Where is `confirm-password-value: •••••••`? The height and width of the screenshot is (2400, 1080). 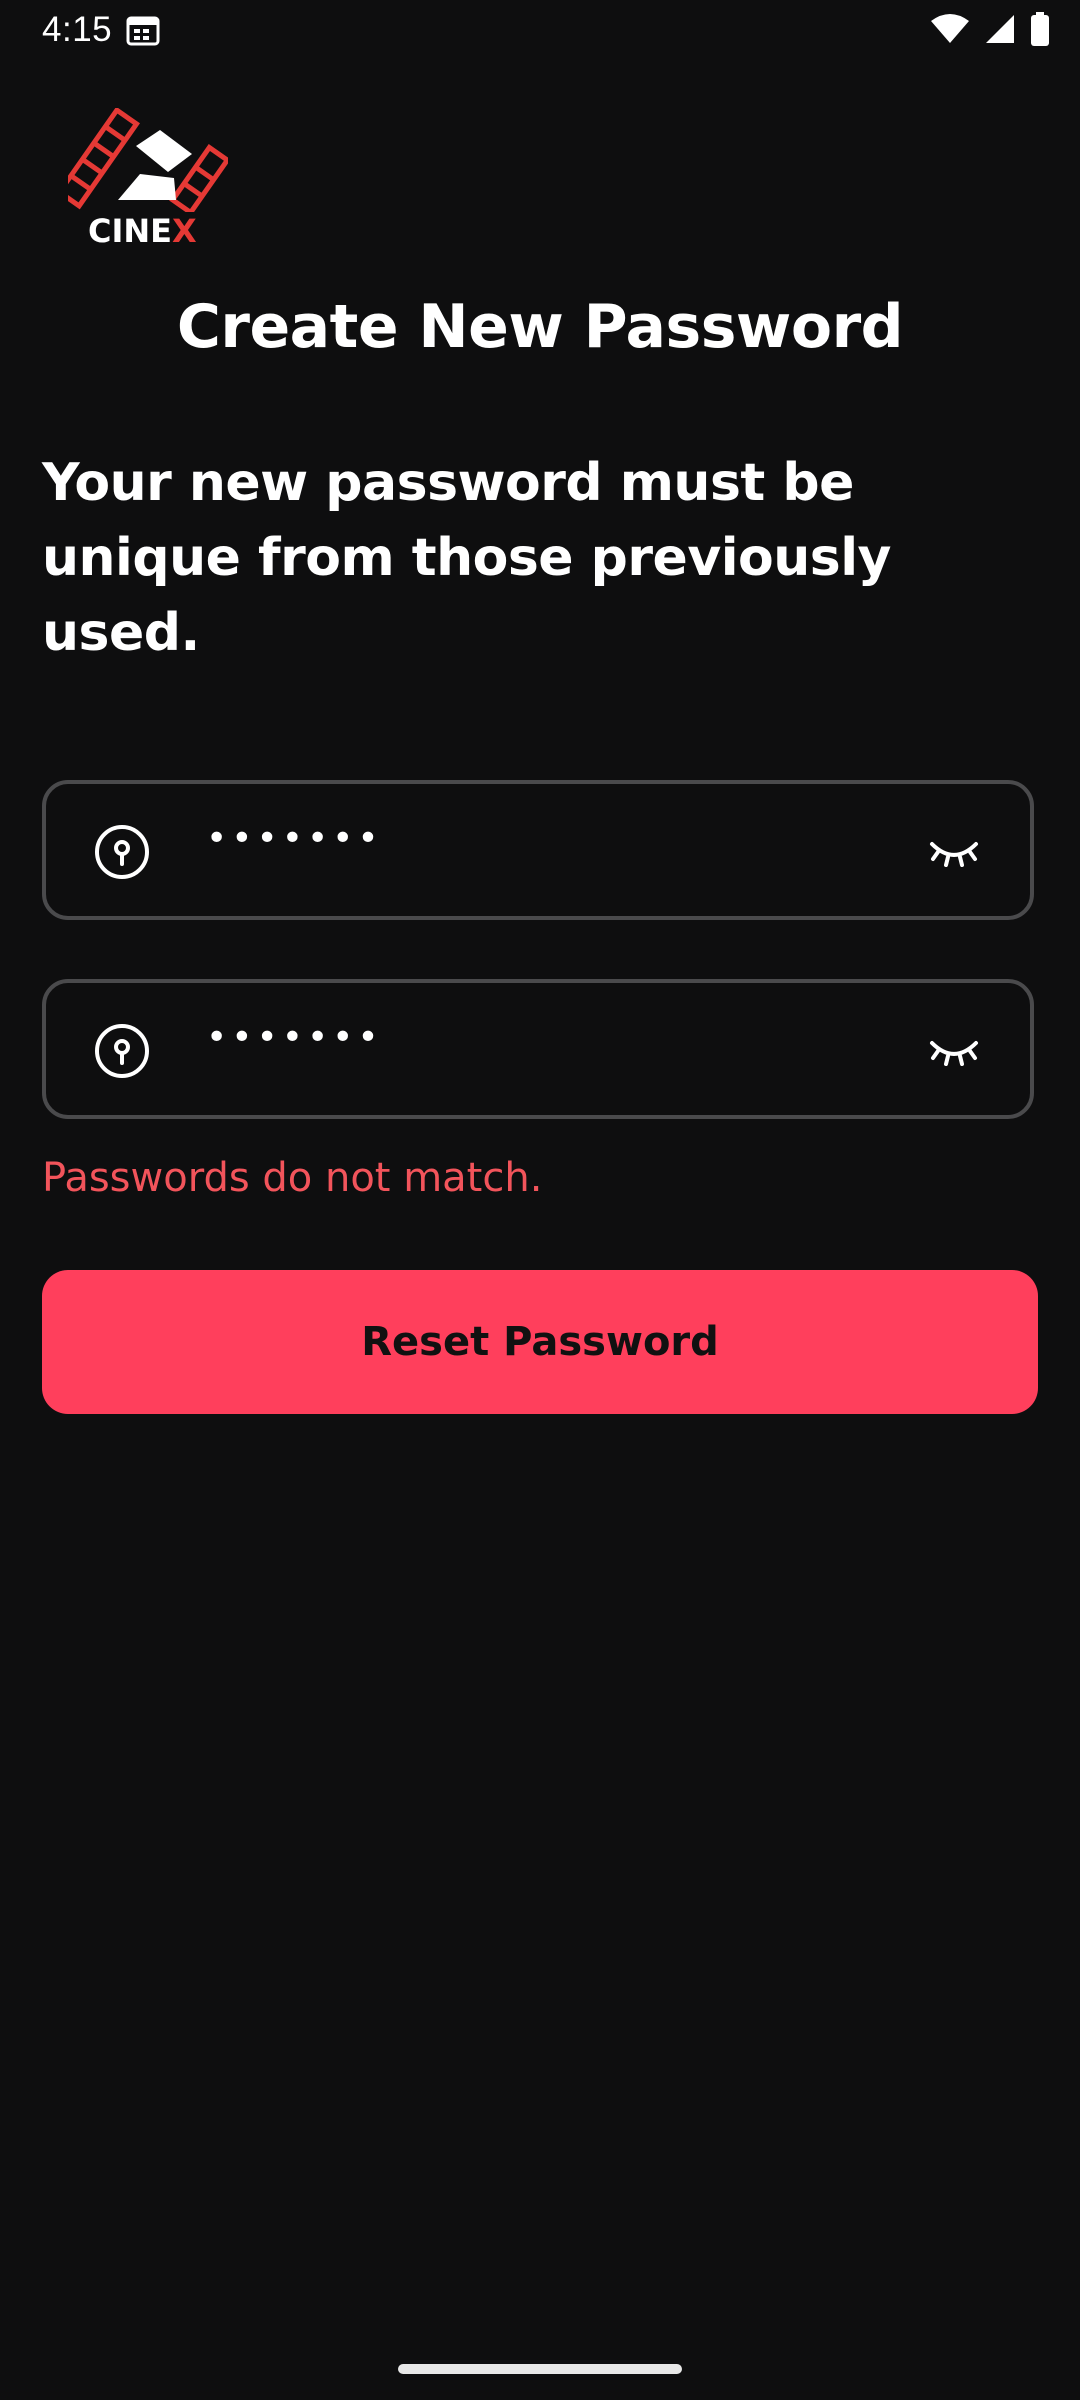 confirm-password-value: ••••••• is located at coordinates (294, 1037).